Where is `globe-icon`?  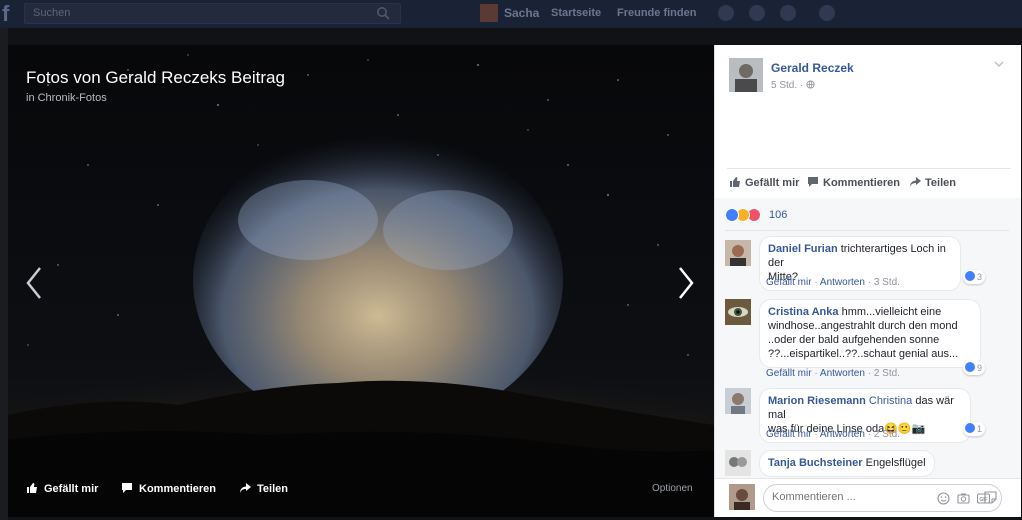
globe-icon is located at coordinates (810, 84).